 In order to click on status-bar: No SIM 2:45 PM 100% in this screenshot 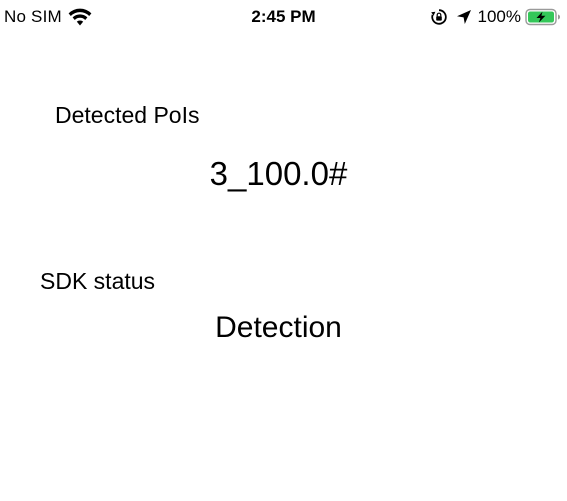, I will do `click(283, 17)`.